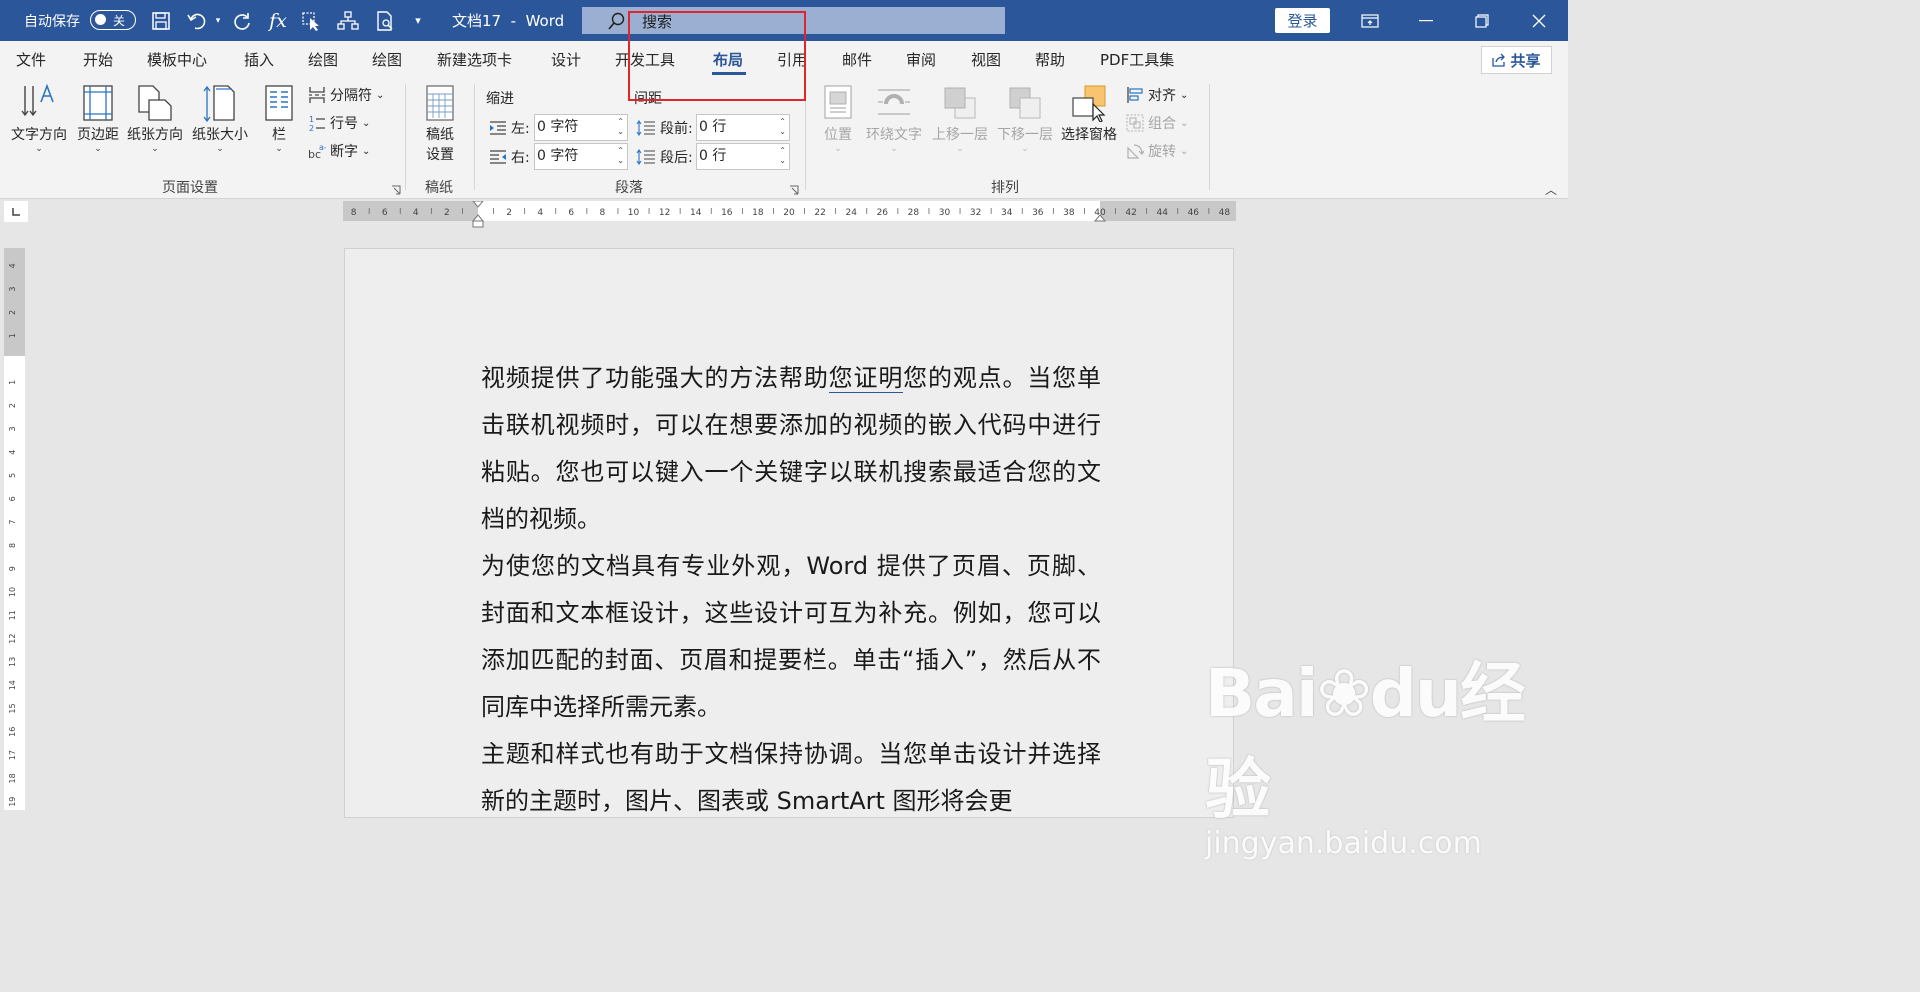 This screenshot has width=1920, height=992. I want to click on hierarchy-icon, so click(348, 20).